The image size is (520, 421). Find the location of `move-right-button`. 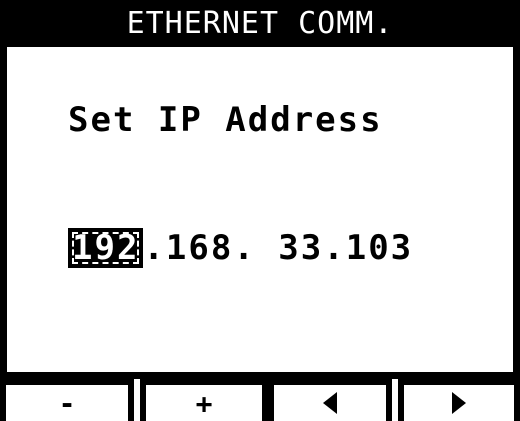

move-right-button is located at coordinates (459, 400).